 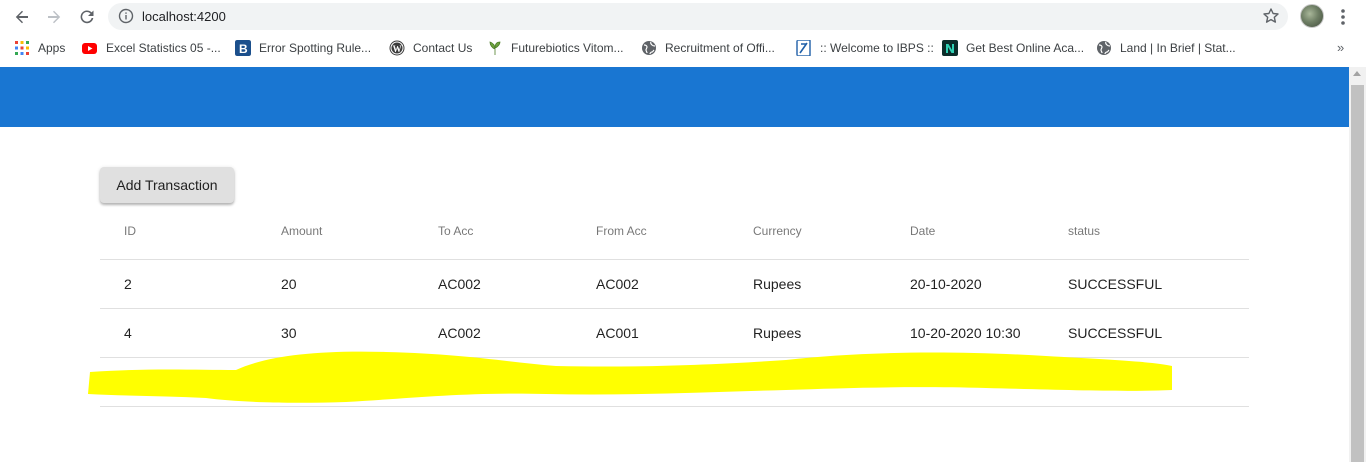 What do you see at coordinates (167, 185) in the screenshot?
I see `add-transaction-button: Add Transaction` at bounding box center [167, 185].